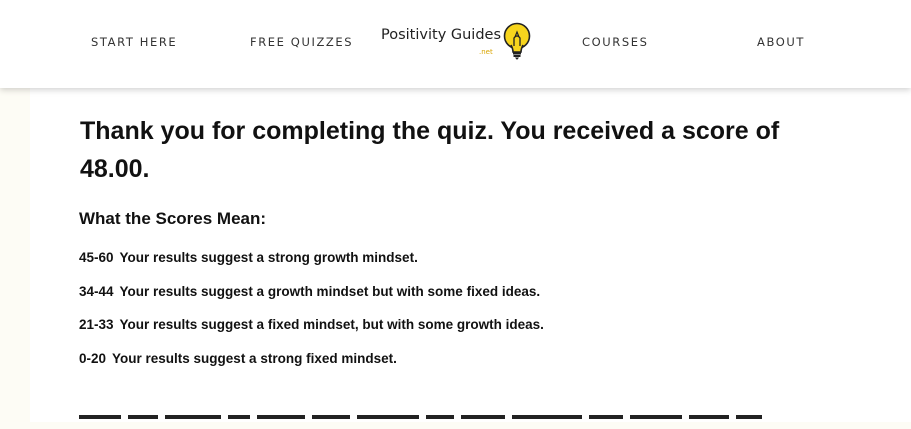 The width and height of the screenshot is (911, 429). Describe the element at coordinates (96, 257) in the screenshot. I see `score-range: 45-60` at that location.